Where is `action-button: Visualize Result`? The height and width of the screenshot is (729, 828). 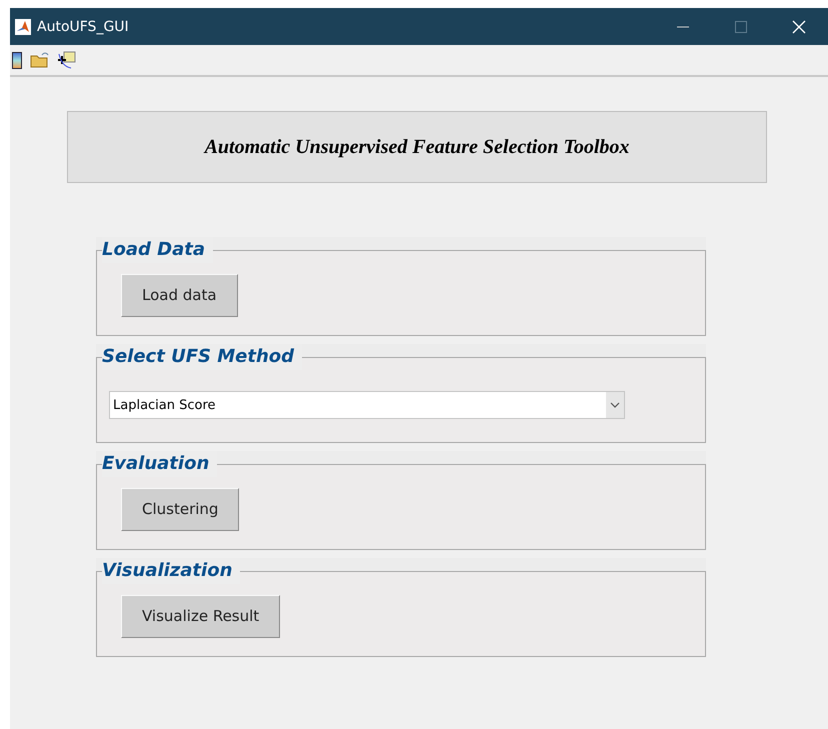
action-button: Visualize Result is located at coordinates (200, 616).